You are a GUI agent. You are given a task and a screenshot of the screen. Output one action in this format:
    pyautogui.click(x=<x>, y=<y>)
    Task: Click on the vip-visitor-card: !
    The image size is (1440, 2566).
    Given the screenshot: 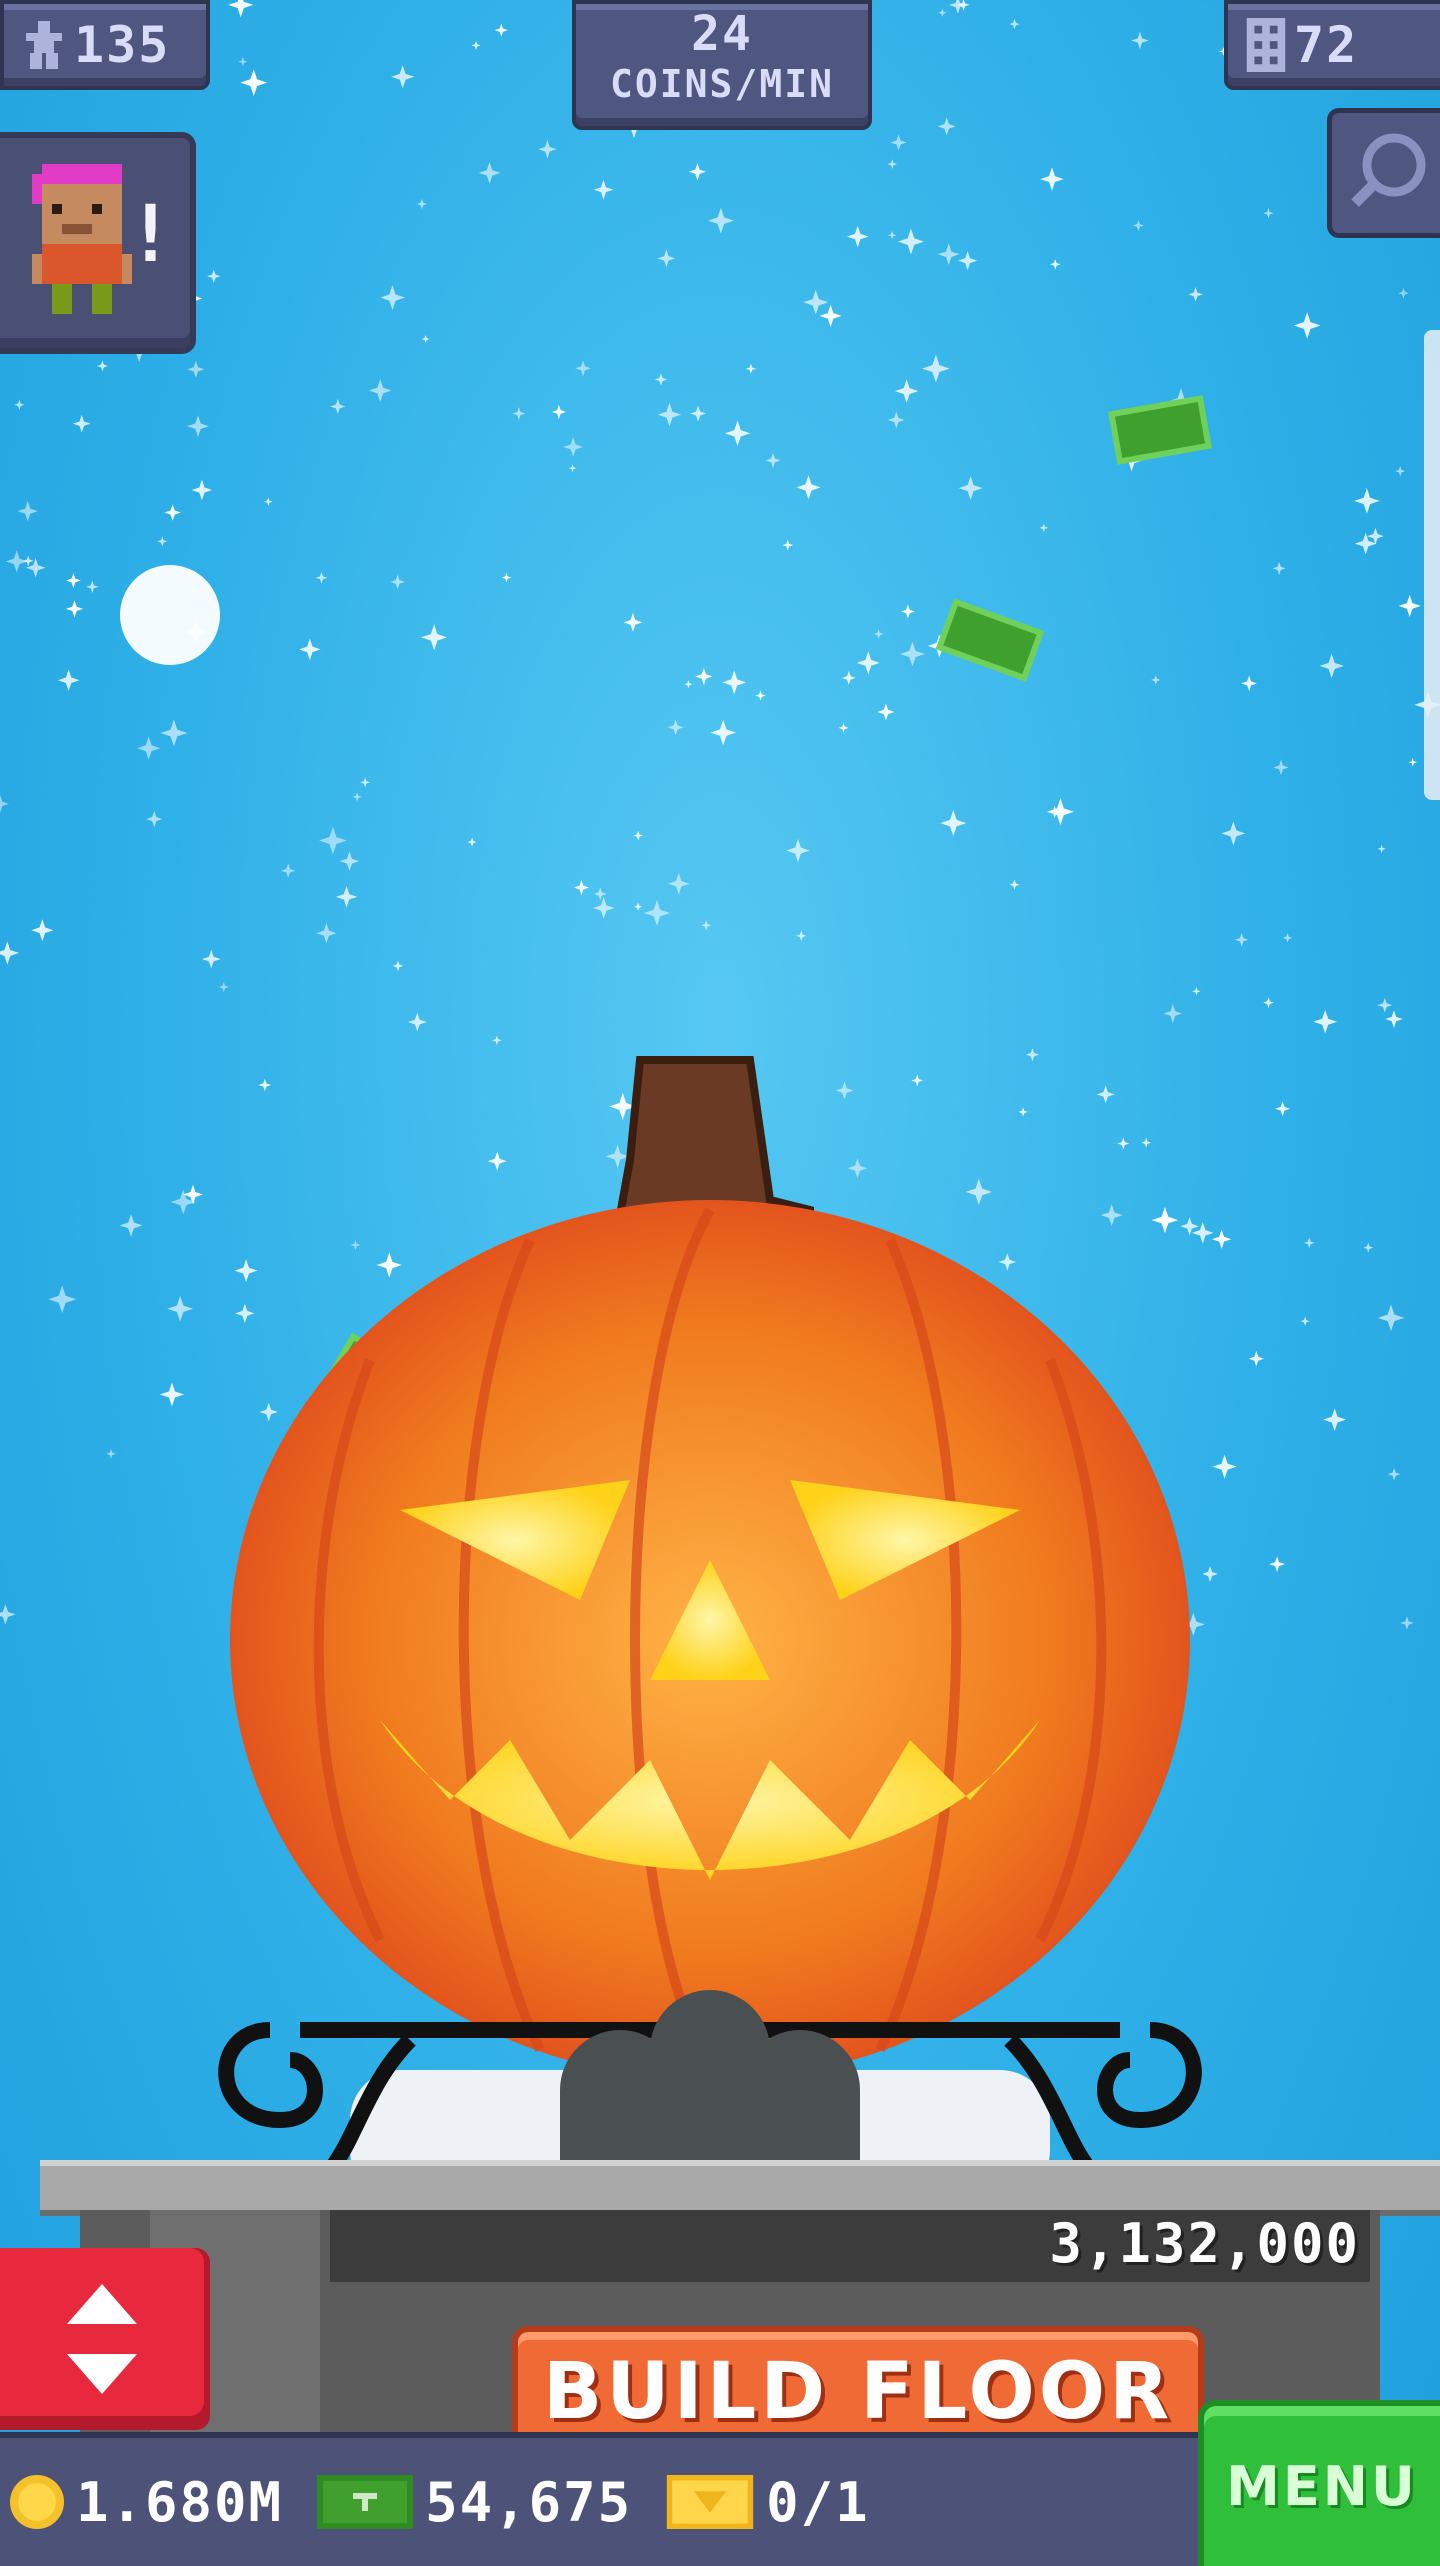 What is the action you would take?
    pyautogui.click(x=98, y=243)
    